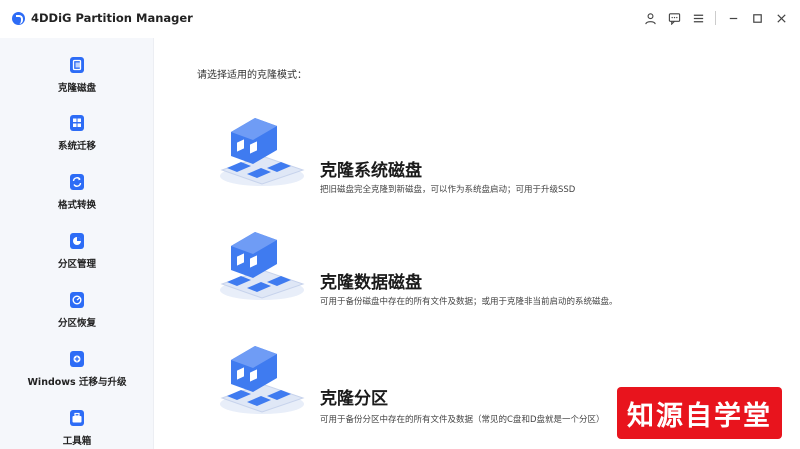 The image size is (800, 449). I want to click on toolbox-icon, so click(77, 418).